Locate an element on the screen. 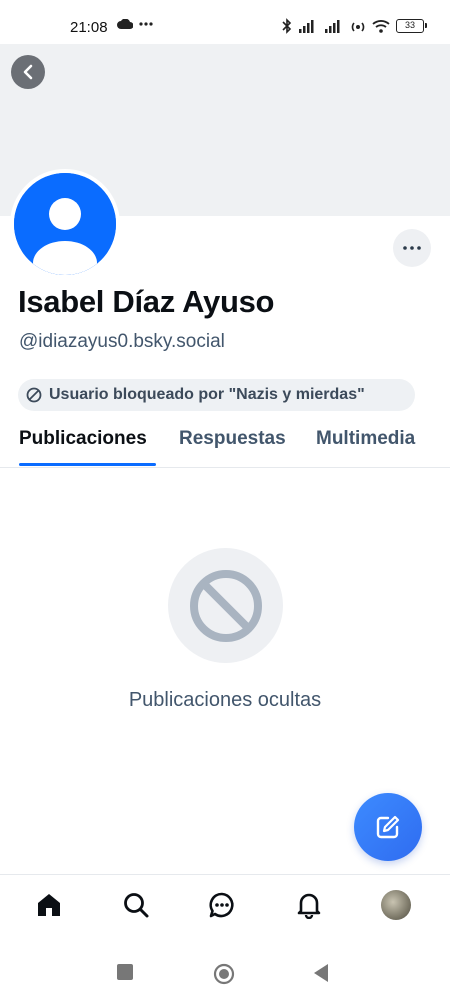 Image resolution: width=450 pixels, height=1000 pixels. nav-chat is located at coordinates (222, 905).